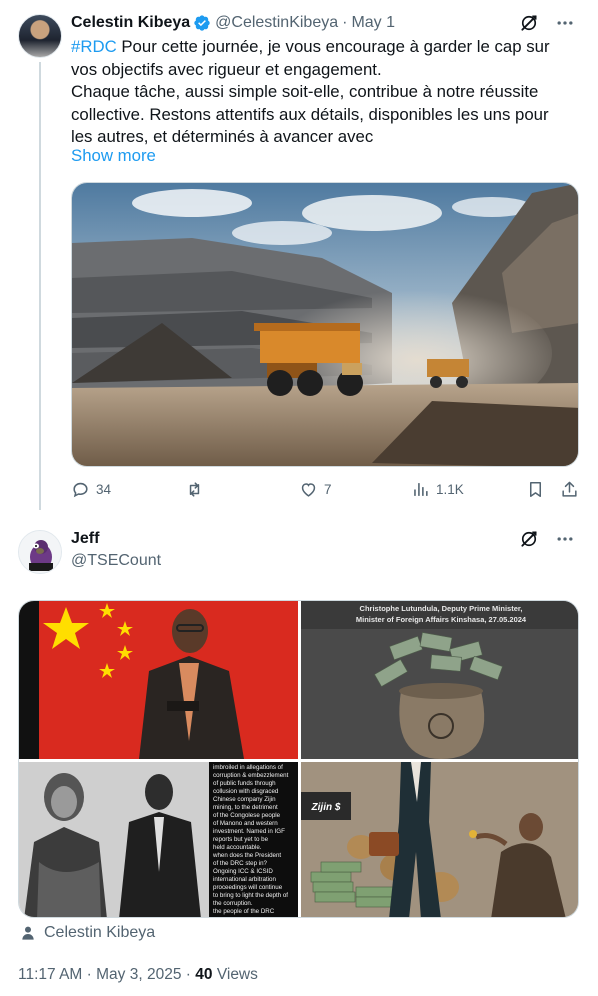 This screenshot has height=996, width=598. What do you see at coordinates (194, 489) in the screenshot?
I see `repost-icon` at bounding box center [194, 489].